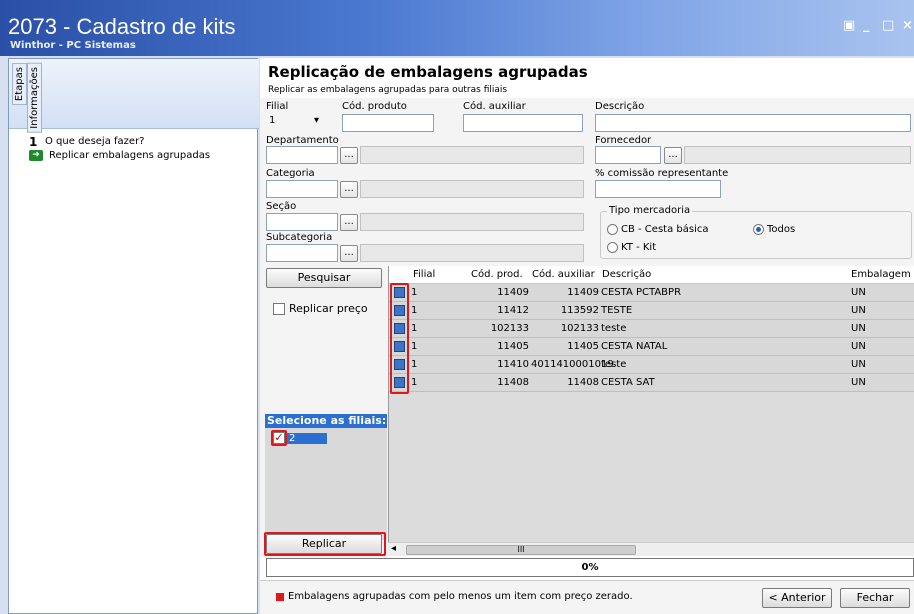 The height and width of the screenshot is (614, 914). I want to click on cell-descricao: CESTA NATAL, so click(634, 346).